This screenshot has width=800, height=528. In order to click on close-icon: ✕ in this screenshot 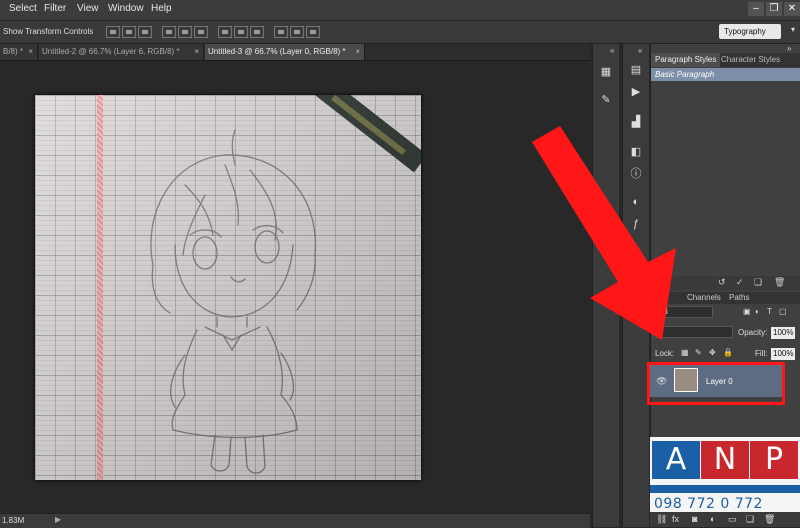, I will do `click(792, 9)`.